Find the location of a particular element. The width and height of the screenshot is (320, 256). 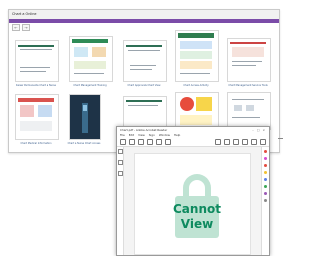

save-icon is located at coordinates (132, 142).